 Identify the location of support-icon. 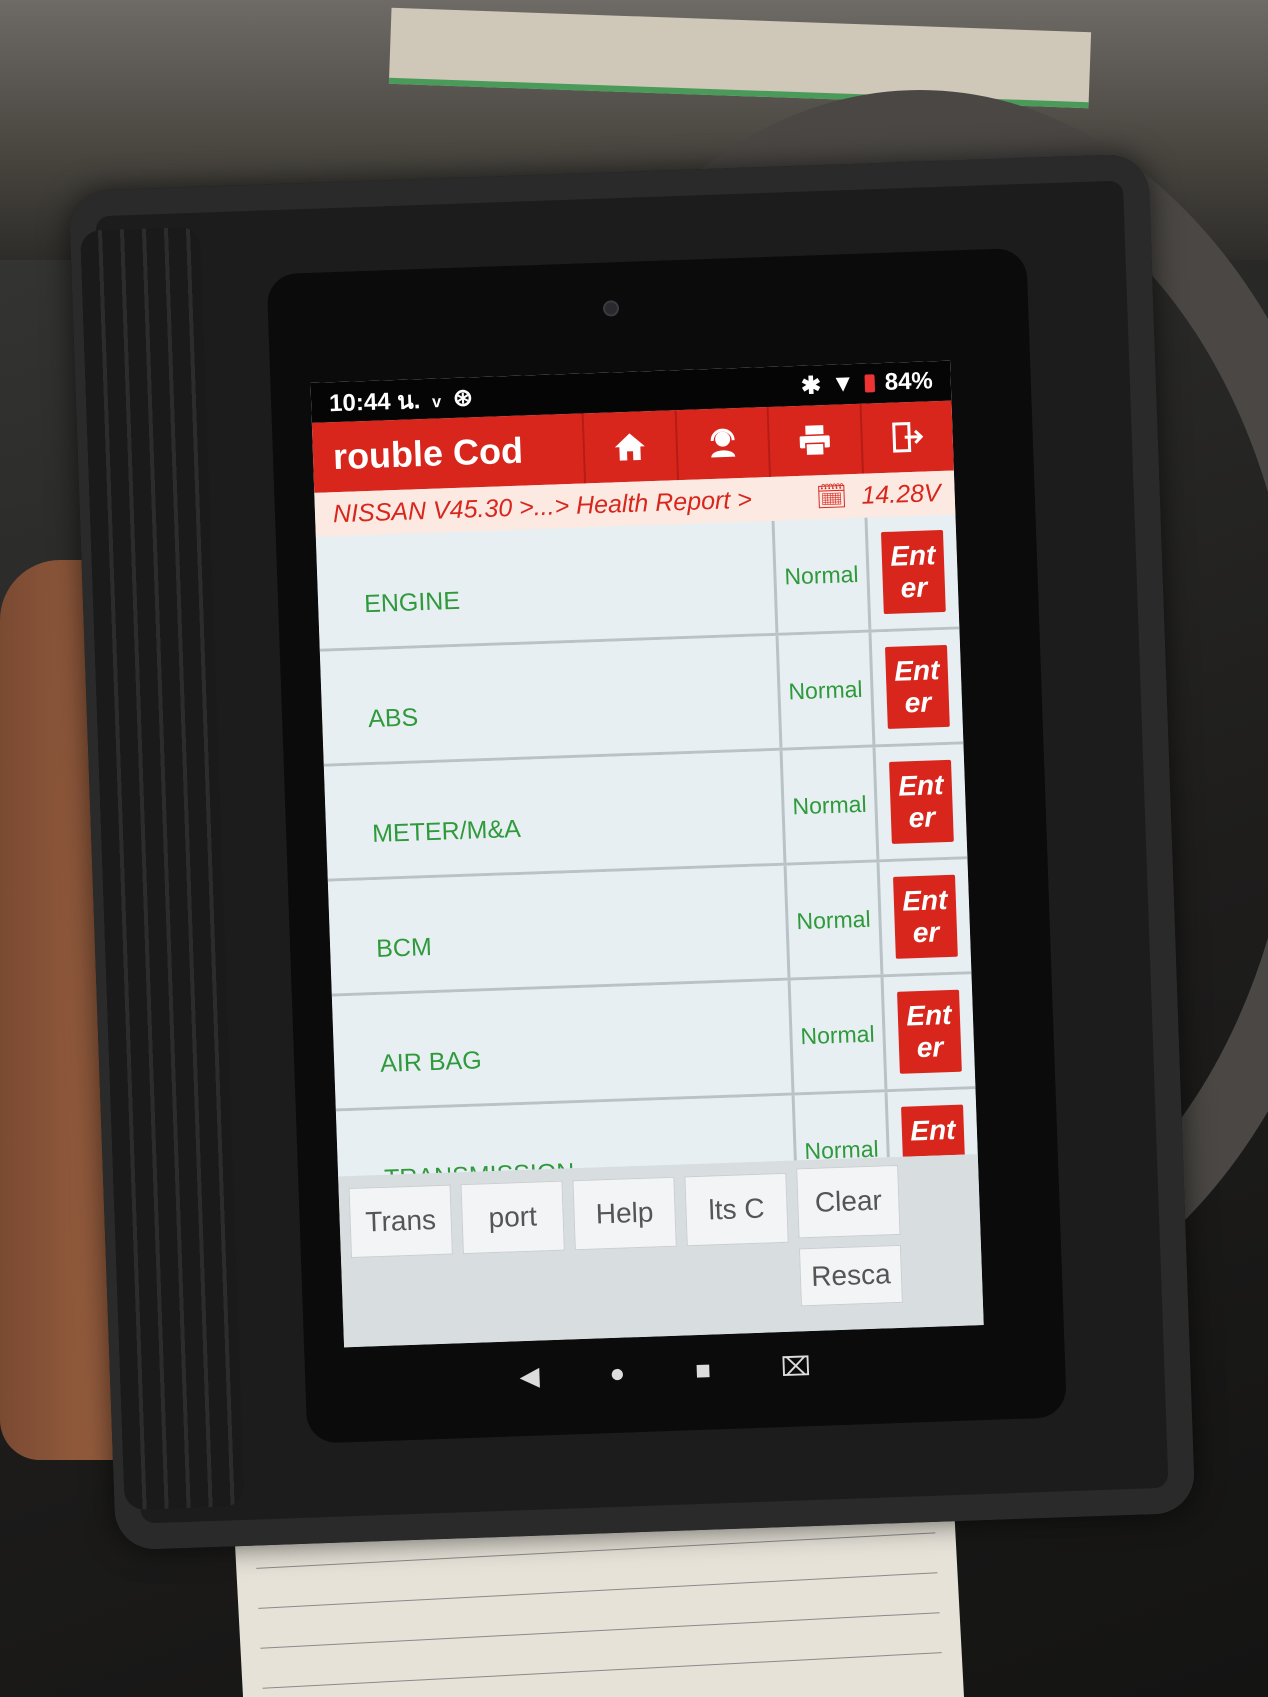
(723, 443).